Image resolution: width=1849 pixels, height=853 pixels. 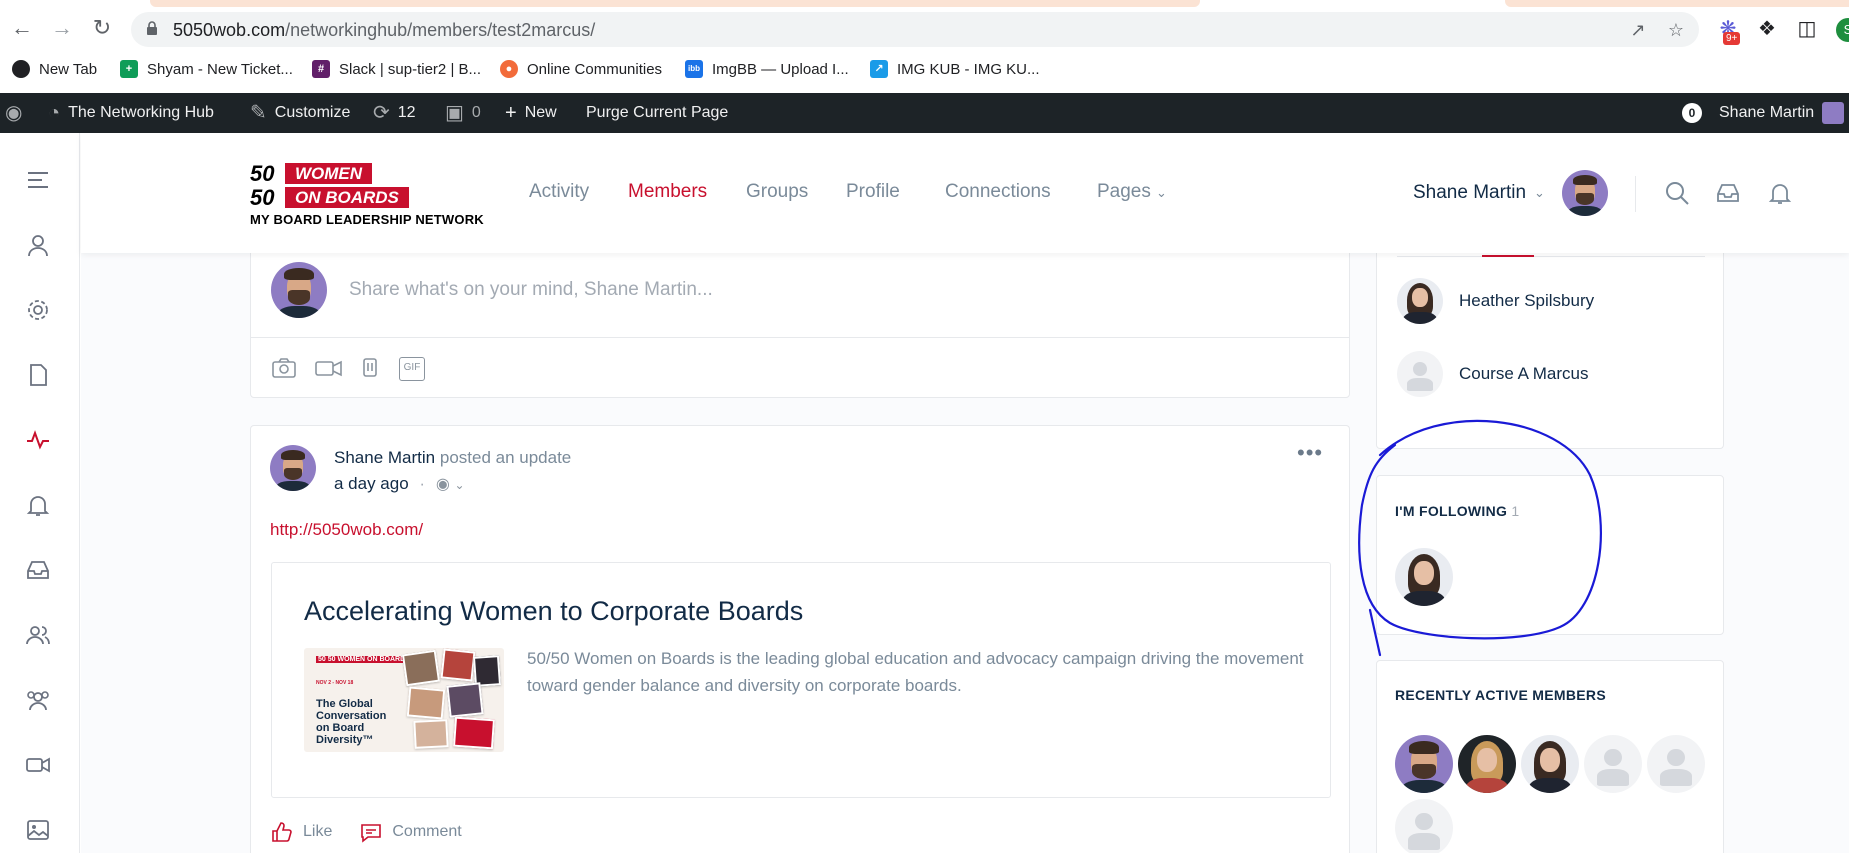 What do you see at coordinates (102, 28) in the screenshot?
I see `reload-icon: ↻` at bounding box center [102, 28].